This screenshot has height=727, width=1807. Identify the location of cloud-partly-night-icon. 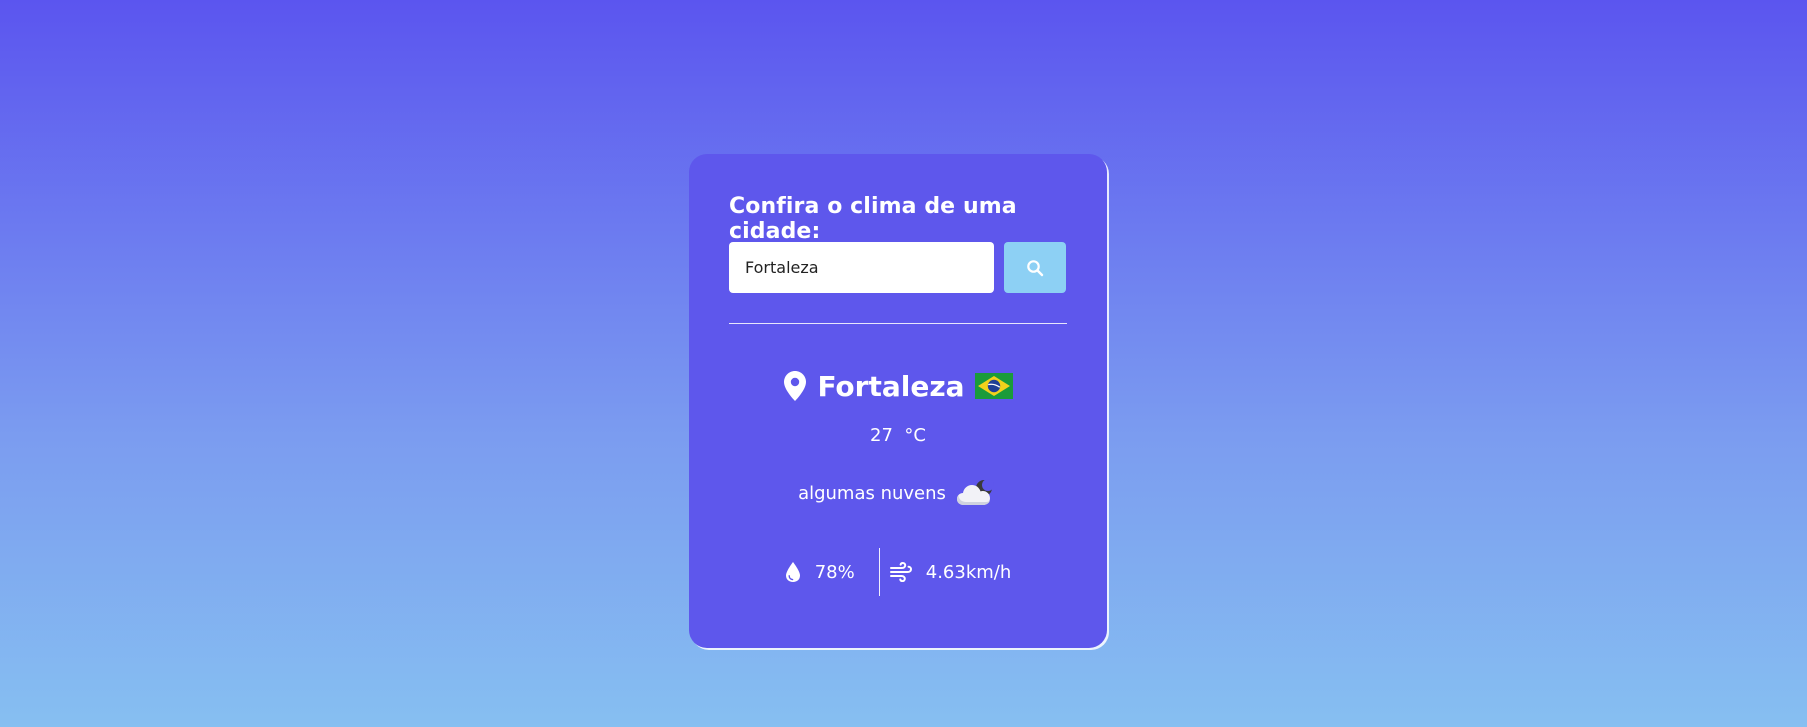
(975, 492).